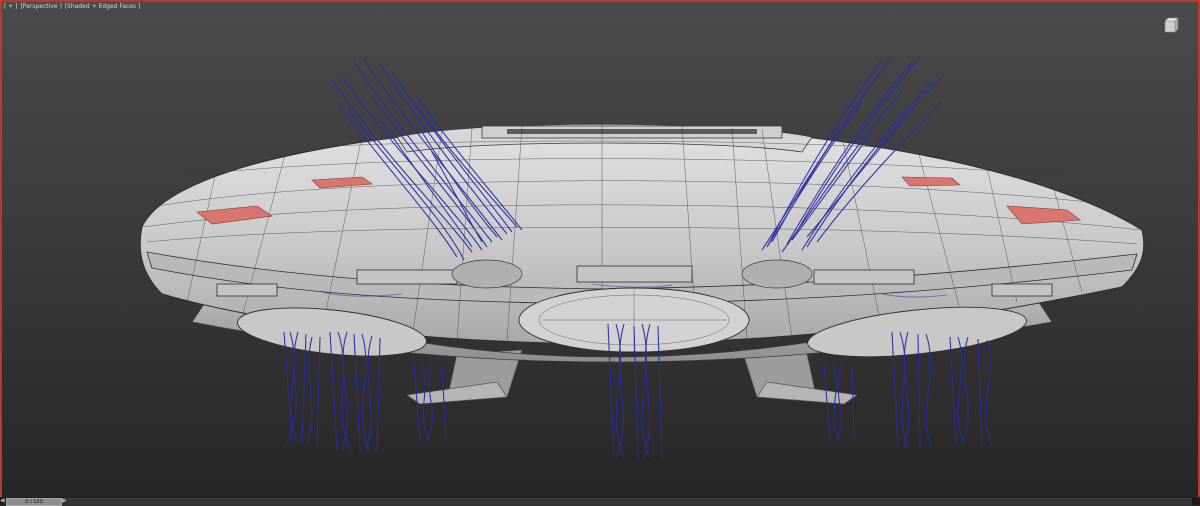 This screenshot has width=1200, height=506. What do you see at coordinates (11, 6) in the screenshot?
I see `viewport-menu-label: [ + ]` at bounding box center [11, 6].